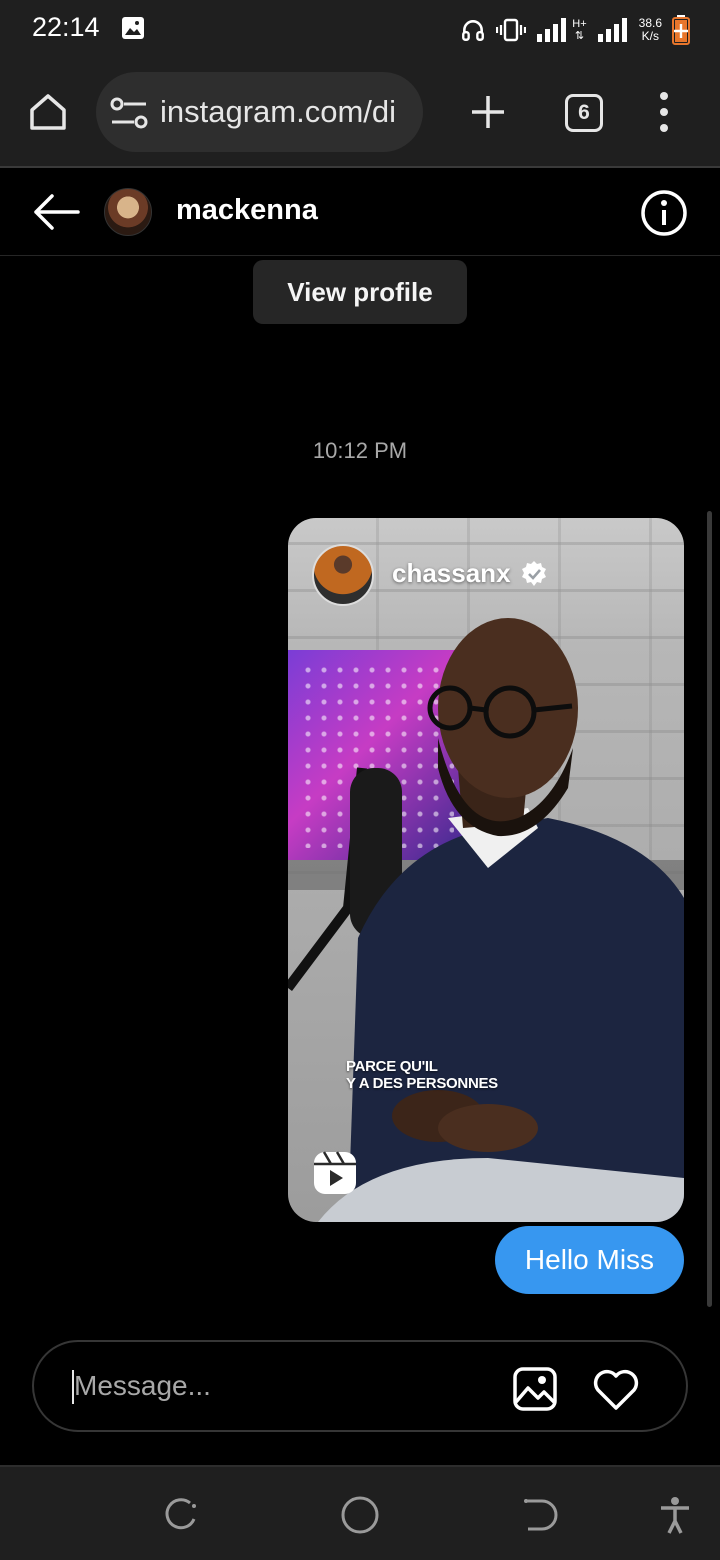 This screenshot has height=1560, width=720. Describe the element at coordinates (360, 1515) in the screenshot. I see `home-nav-icon` at that location.